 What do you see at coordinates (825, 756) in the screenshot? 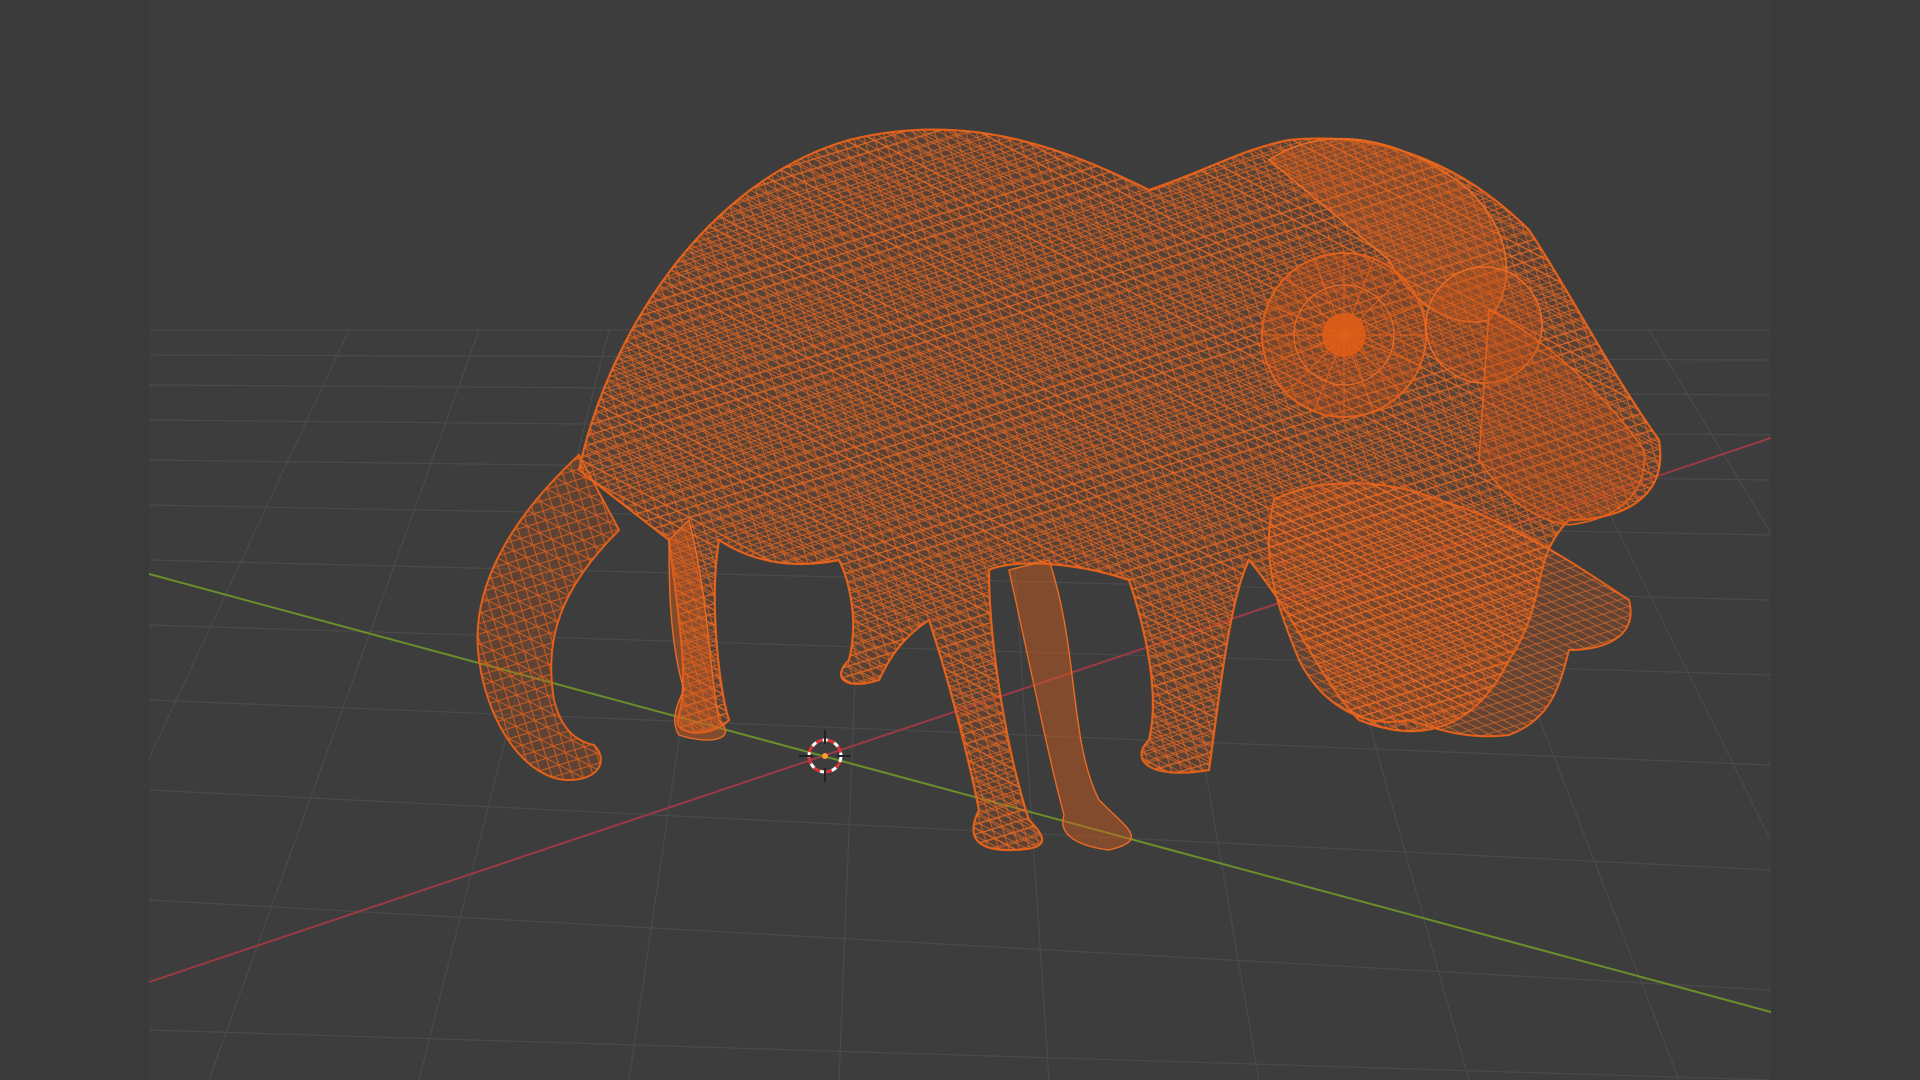
I see `3d-cursor-icon` at bounding box center [825, 756].